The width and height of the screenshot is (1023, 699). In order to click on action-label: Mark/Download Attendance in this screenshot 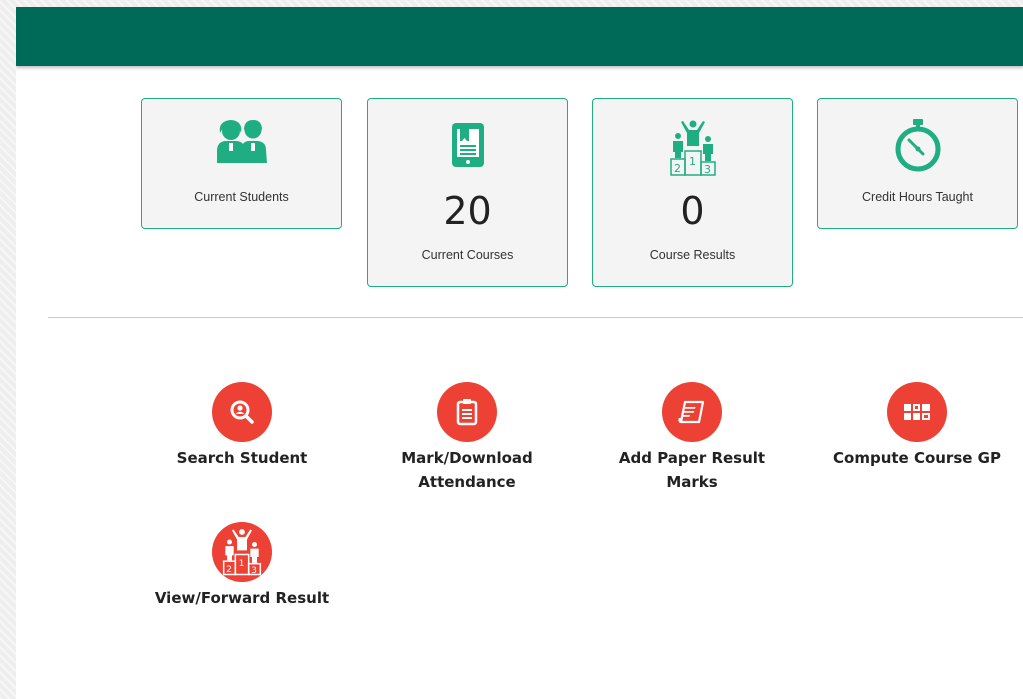, I will do `click(467, 470)`.